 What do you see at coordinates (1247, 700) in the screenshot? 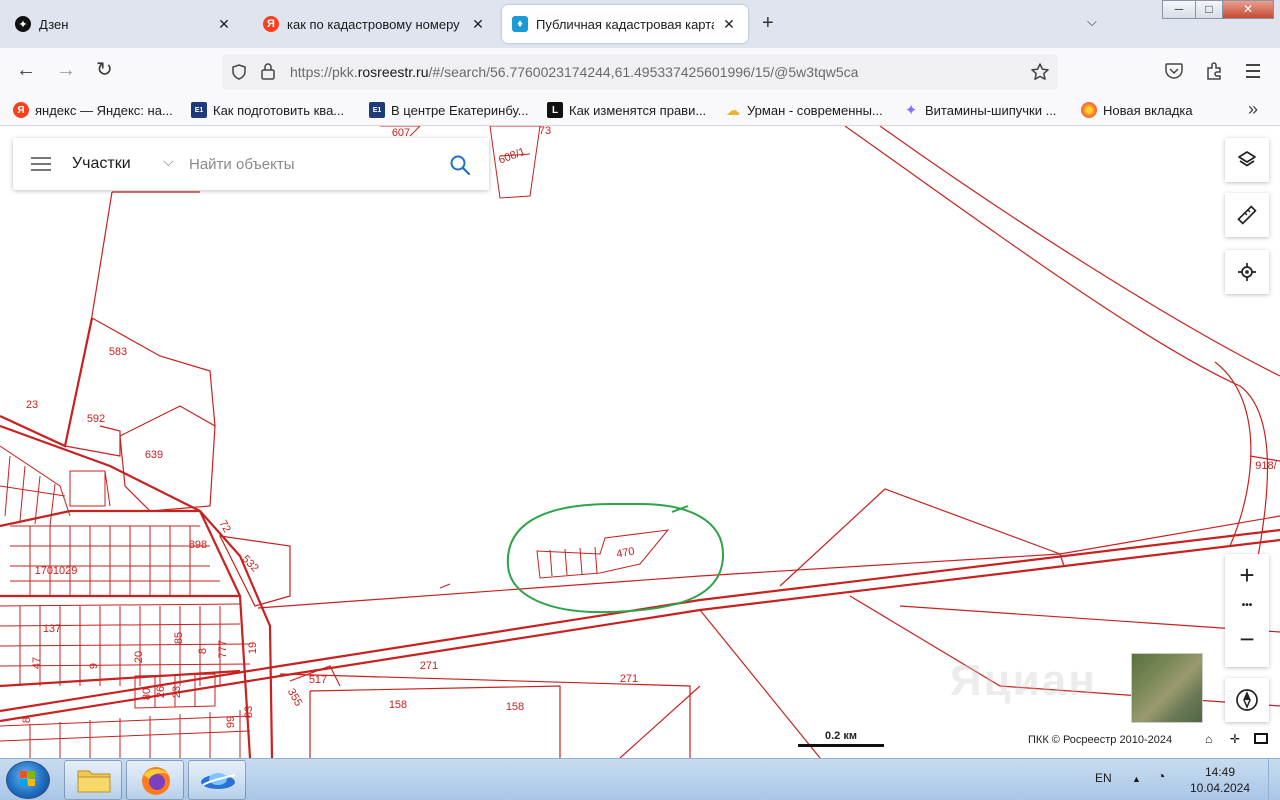
I see `compass-button` at bounding box center [1247, 700].